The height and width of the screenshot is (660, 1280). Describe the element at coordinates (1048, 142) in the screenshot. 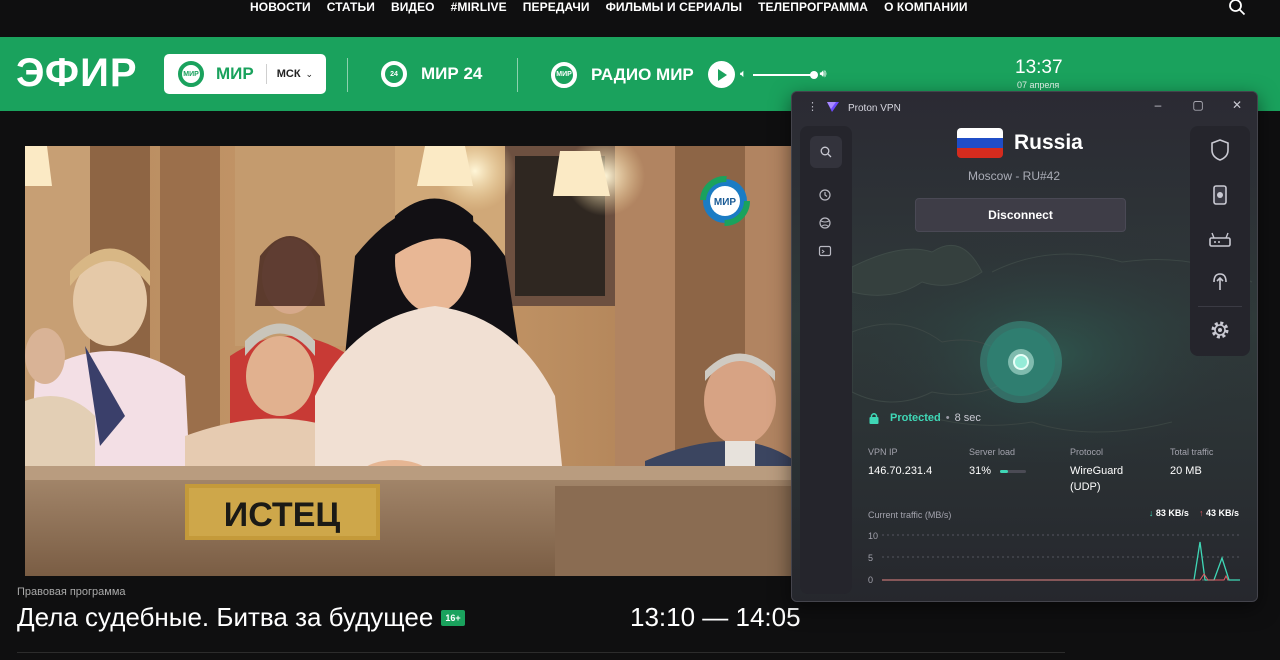

I see `connected-country: Russia` at that location.